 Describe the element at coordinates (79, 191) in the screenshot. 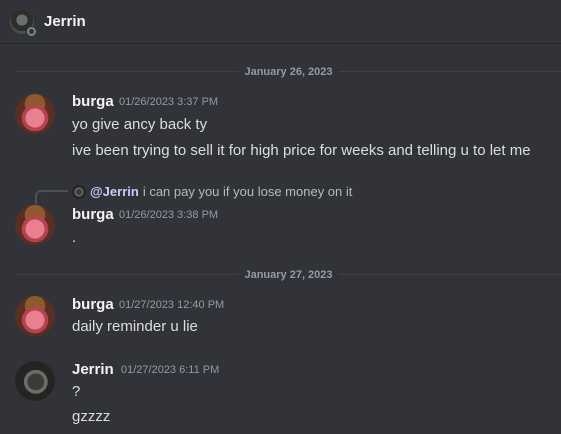

I see `reply-avatar-icon` at that location.